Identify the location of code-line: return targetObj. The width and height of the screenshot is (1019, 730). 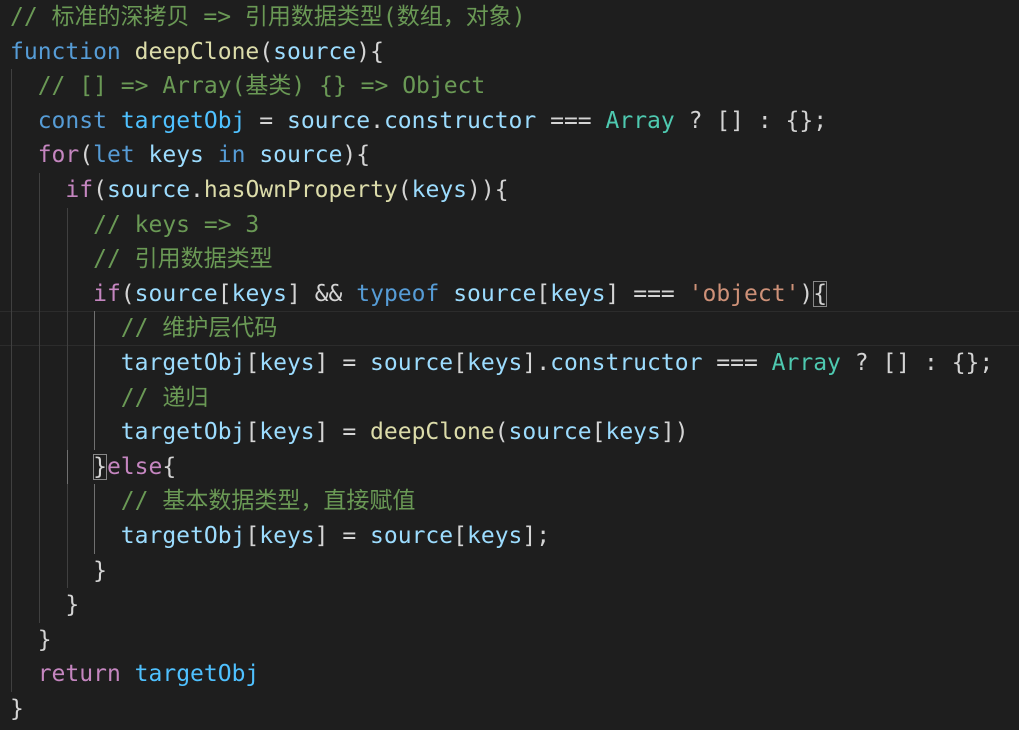
(501, 674).